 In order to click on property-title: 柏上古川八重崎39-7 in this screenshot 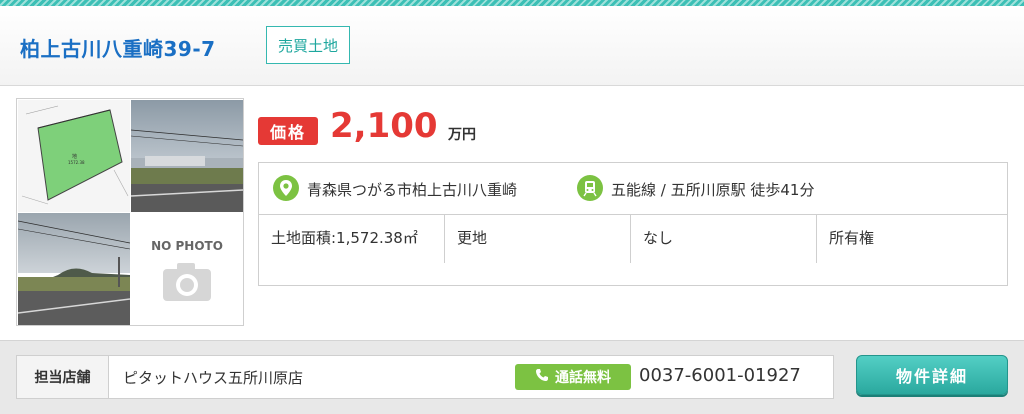, I will do `click(118, 47)`.